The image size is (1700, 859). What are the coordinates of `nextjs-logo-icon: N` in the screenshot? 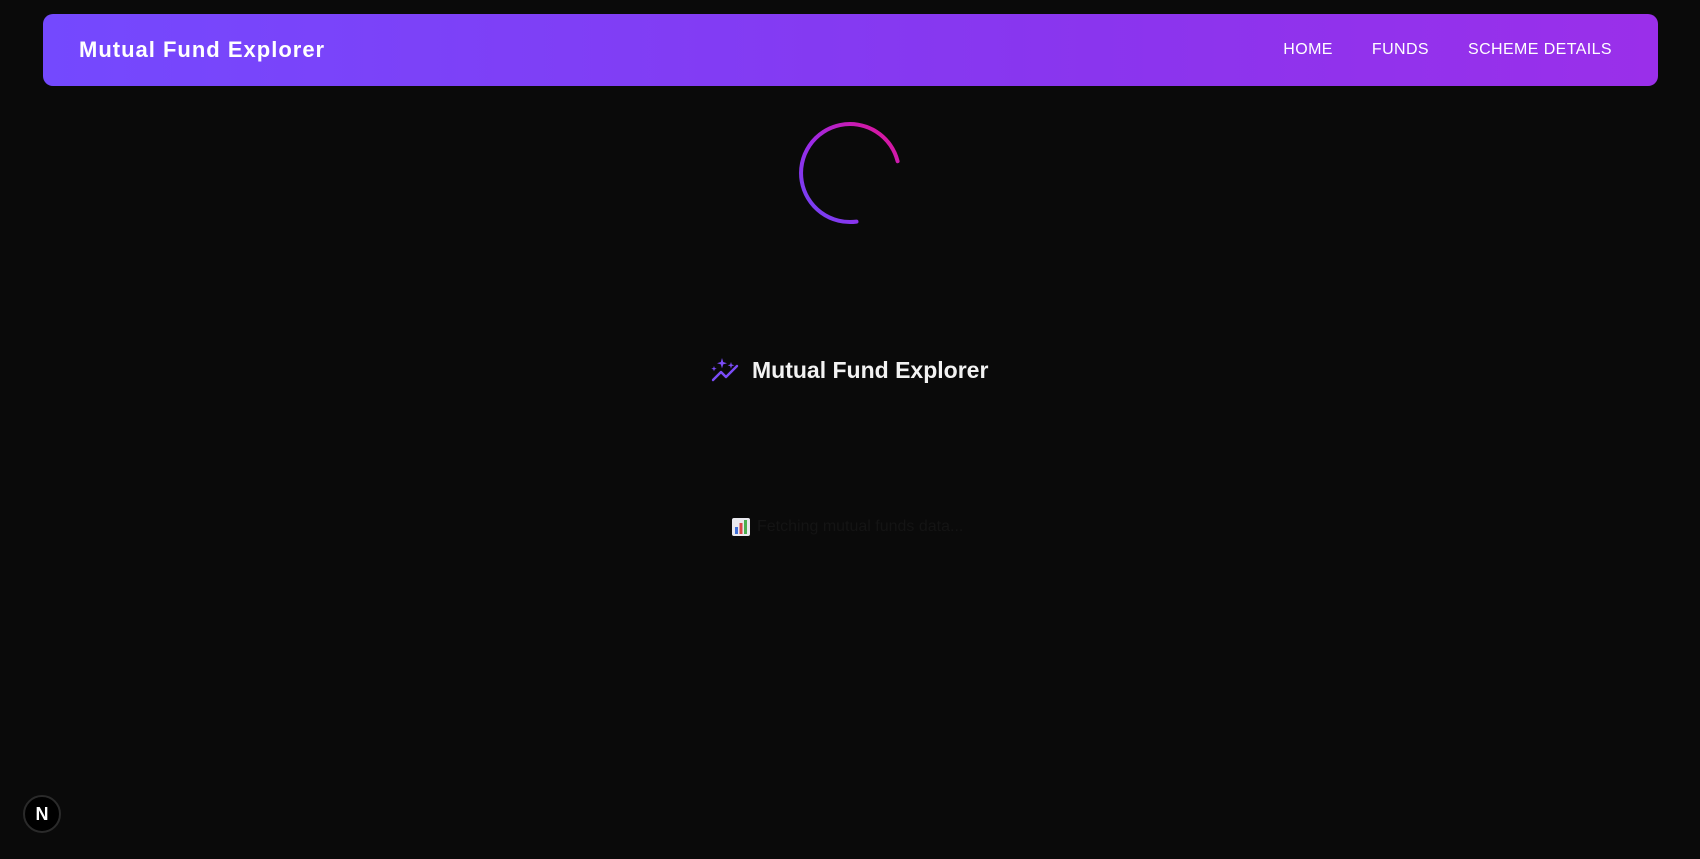 It's located at (42, 814).